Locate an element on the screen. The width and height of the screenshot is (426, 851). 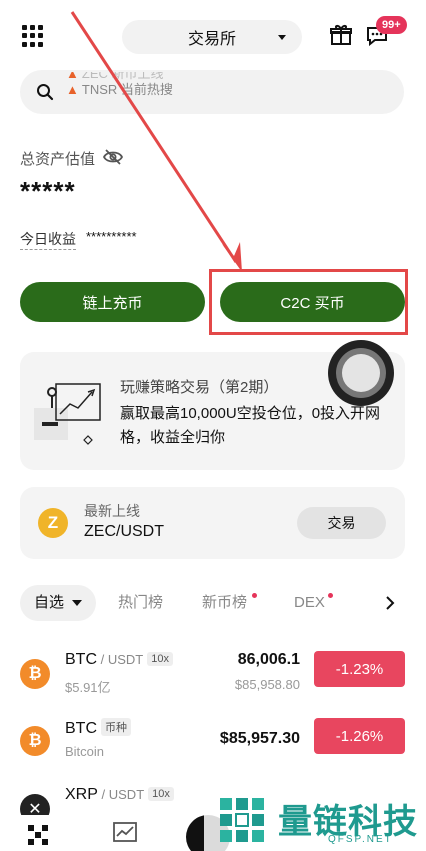
tab-label: 热门榜 is located at coordinates (141, 602).